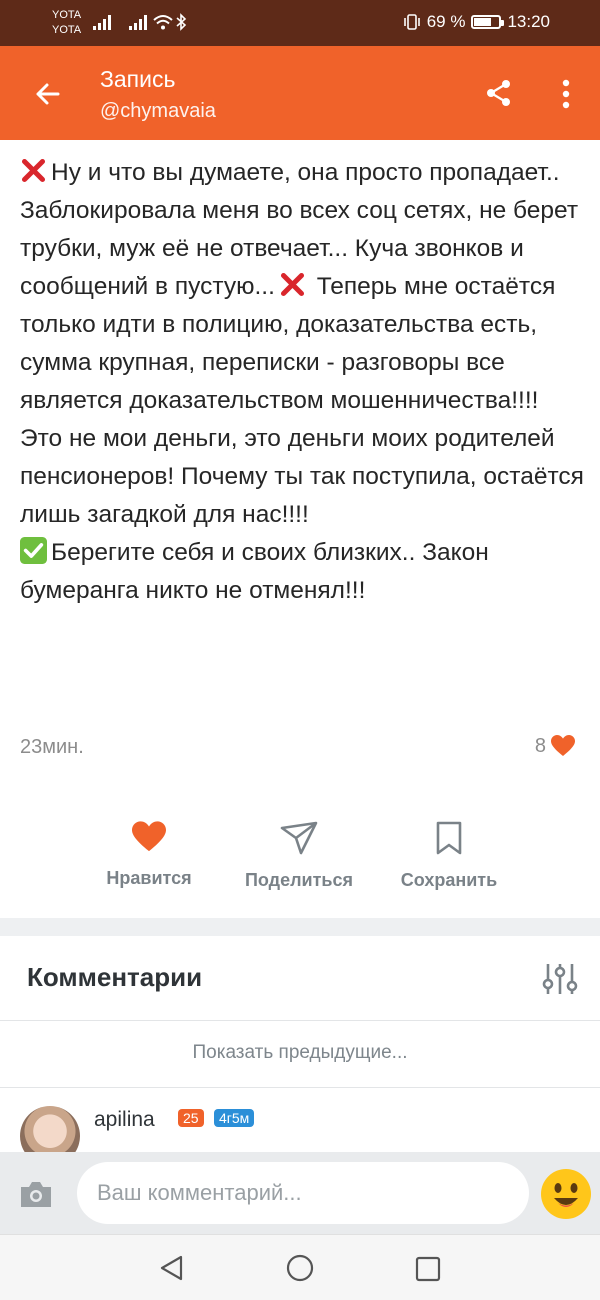 The image size is (600, 1300). Describe the element at coordinates (149, 878) in the screenshot. I see `like-label: Нравится` at that location.